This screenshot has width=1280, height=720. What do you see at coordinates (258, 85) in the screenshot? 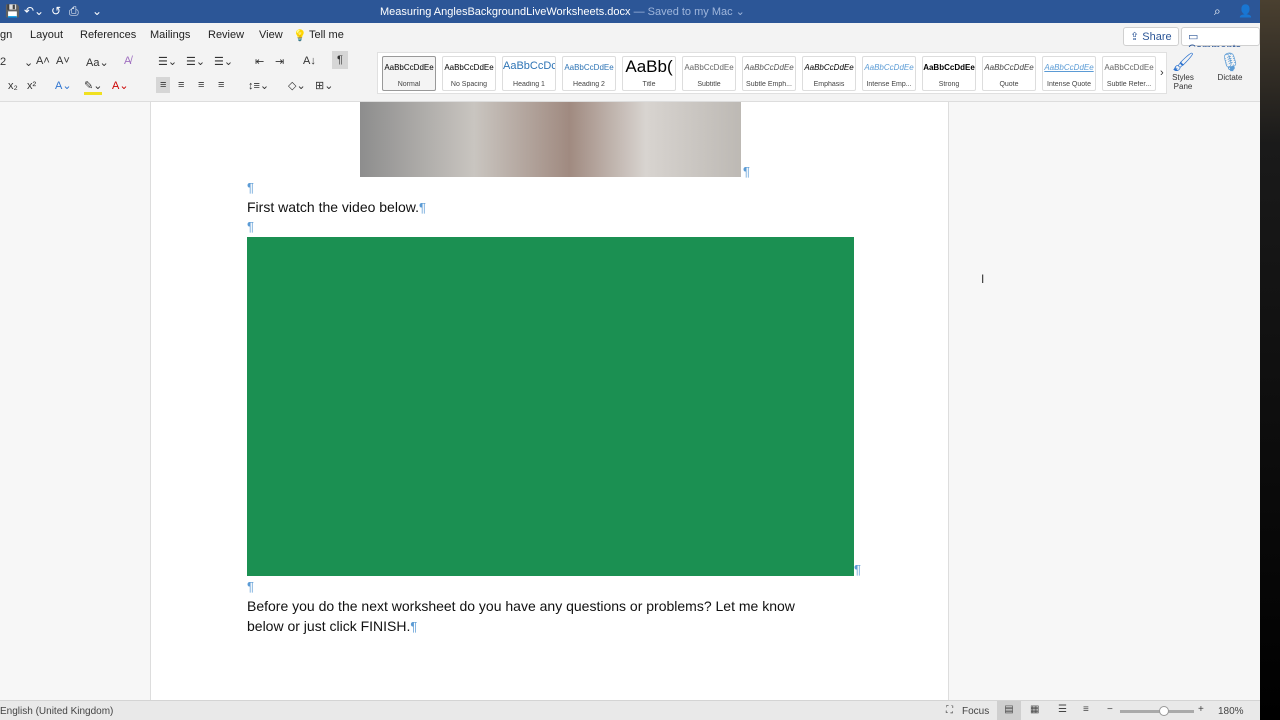
I see `line-spacing-icon: ↕≡⌄` at bounding box center [258, 85].